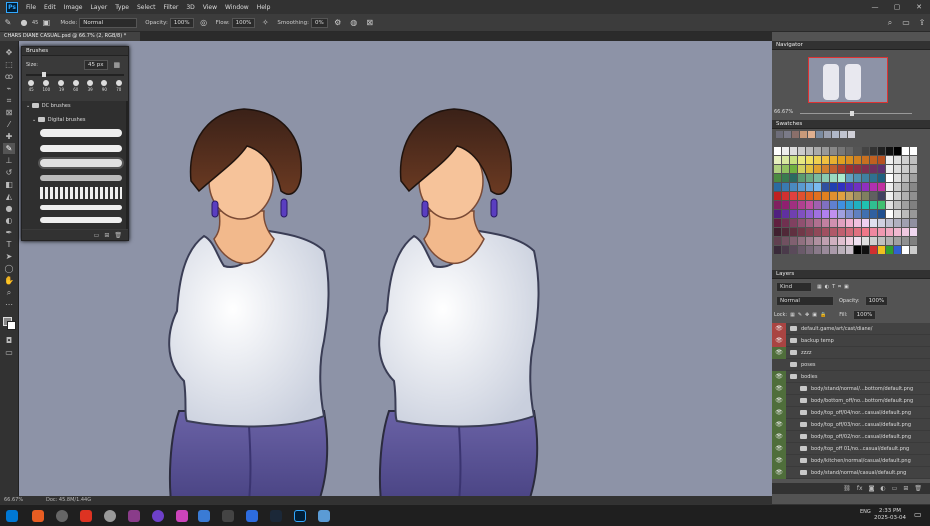 The width and height of the screenshot is (930, 526). Describe the element at coordinates (851, 449) in the screenshot. I see `layer-row: 👁 body/top_off 01/no...casual/default.png` at that location.